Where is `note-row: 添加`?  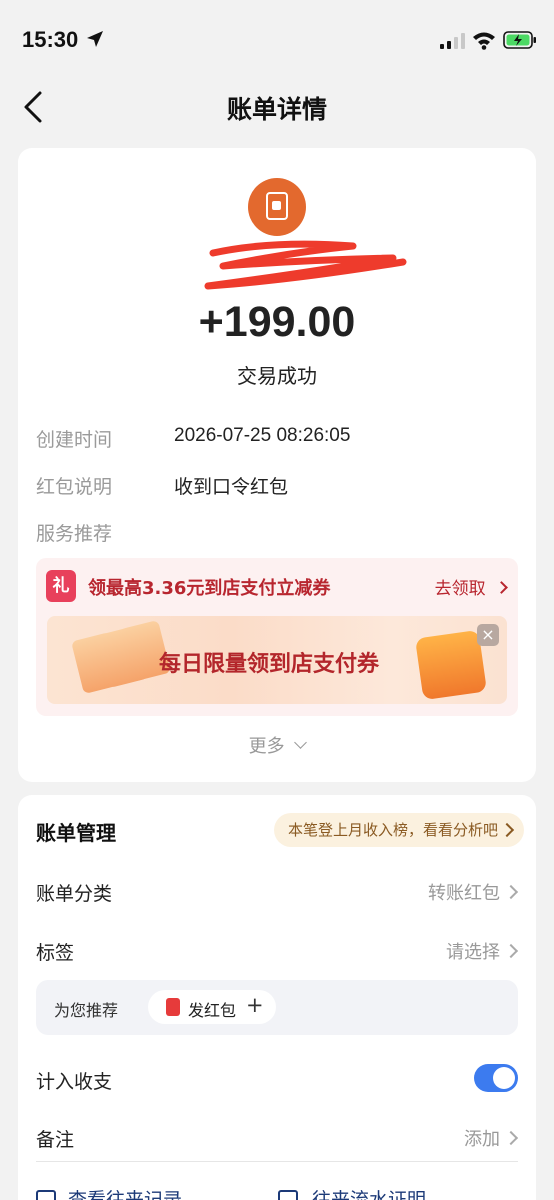 note-row: 添加 is located at coordinates (426, 1137).